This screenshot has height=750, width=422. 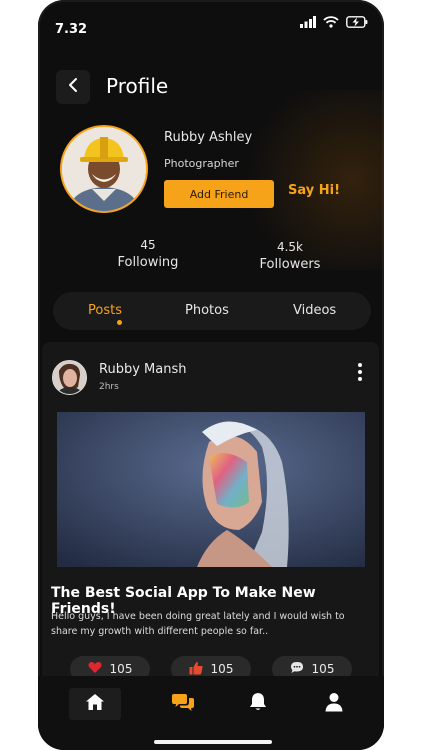 What do you see at coordinates (297, 669) in the screenshot?
I see `comment-icon` at bounding box center [297, 669].